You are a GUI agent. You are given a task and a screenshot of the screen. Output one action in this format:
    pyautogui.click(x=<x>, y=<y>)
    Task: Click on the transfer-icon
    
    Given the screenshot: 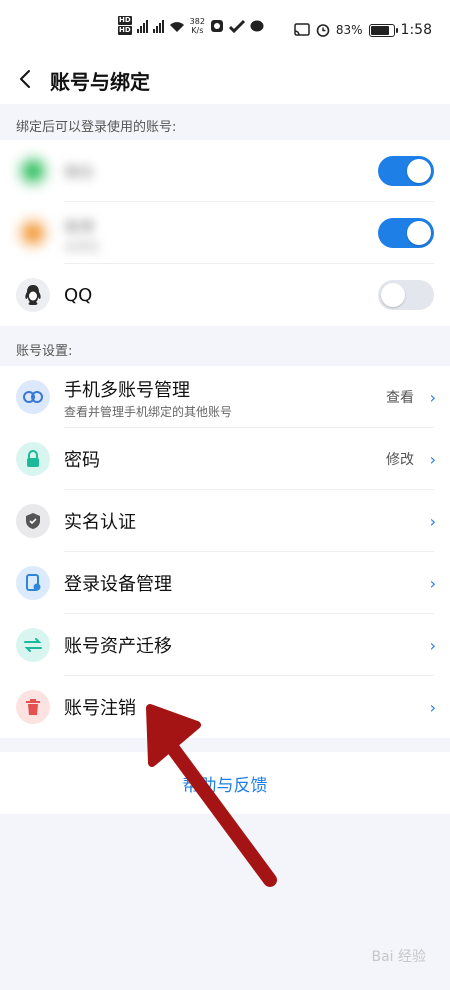 What is the action you would take?
    pyautogui.click(x=33, y=645)
    